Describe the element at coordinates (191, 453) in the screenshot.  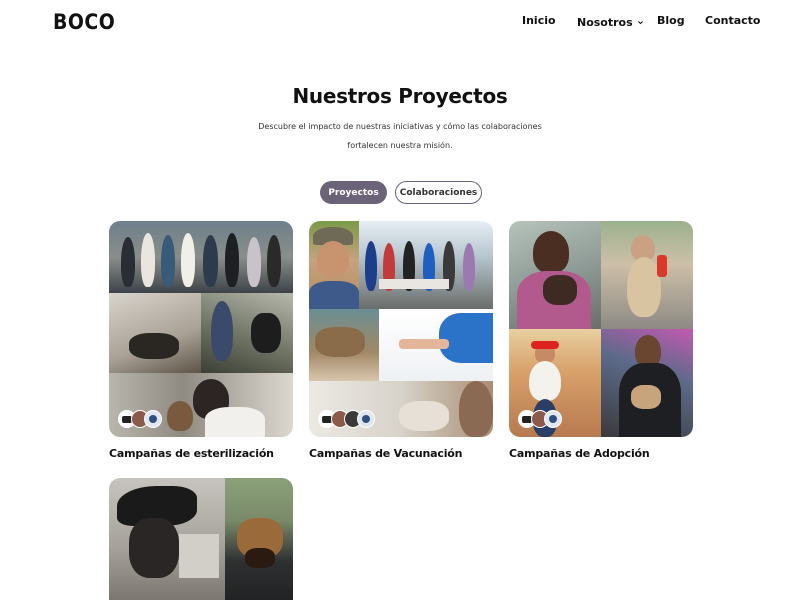
I see `project-title: Campañas de esterilización` at that location.